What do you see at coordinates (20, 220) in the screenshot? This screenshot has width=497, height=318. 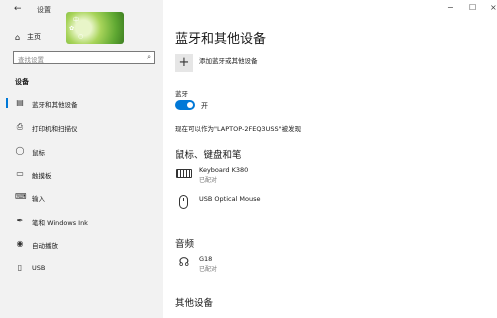 I see `pen-icon: ✒` at bounding box center [20, 220].